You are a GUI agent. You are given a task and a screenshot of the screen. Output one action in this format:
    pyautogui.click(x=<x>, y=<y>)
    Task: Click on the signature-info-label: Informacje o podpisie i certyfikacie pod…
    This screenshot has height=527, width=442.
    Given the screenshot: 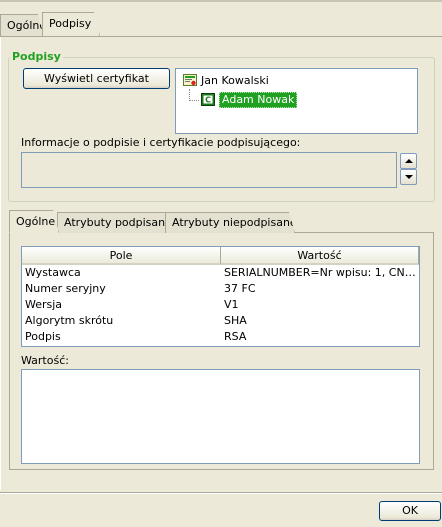 What is the action you would take?
    pyautogui.click(x=161, y=142)
    